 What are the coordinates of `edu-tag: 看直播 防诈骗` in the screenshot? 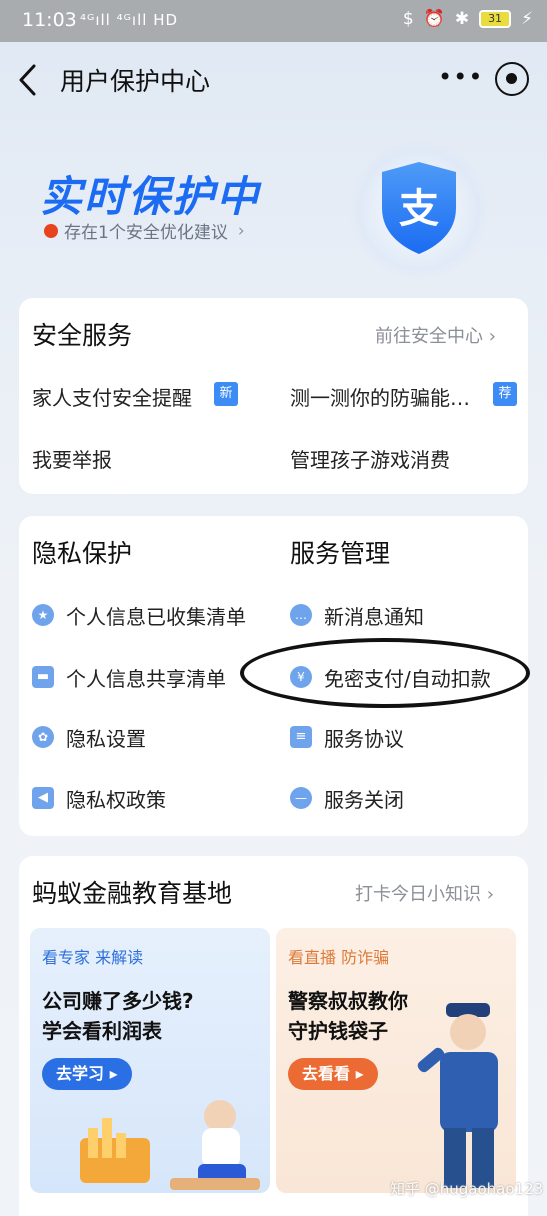 It's located at (339, 957).